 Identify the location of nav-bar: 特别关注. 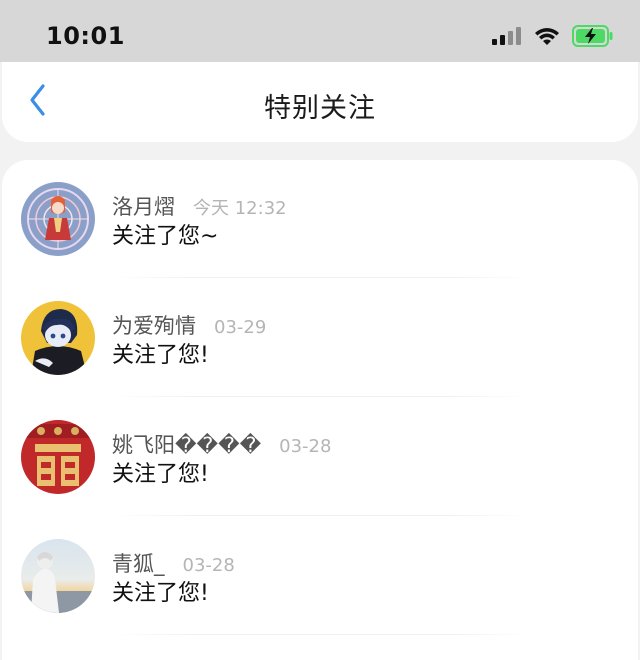
(320, 102).